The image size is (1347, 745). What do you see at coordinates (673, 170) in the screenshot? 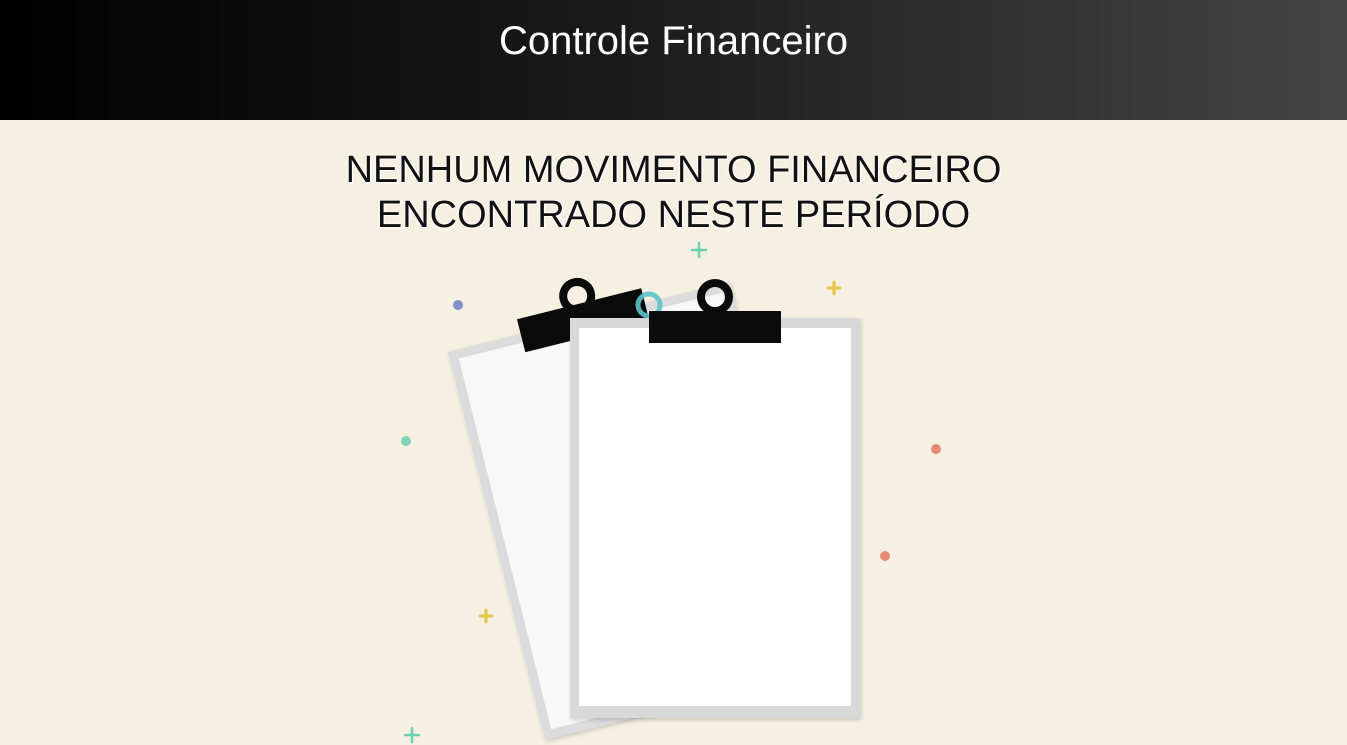
I see `empty-state-line-1: NENHUM MOVIMENTO FINANCEIRO` at bounding box center [673, 170].